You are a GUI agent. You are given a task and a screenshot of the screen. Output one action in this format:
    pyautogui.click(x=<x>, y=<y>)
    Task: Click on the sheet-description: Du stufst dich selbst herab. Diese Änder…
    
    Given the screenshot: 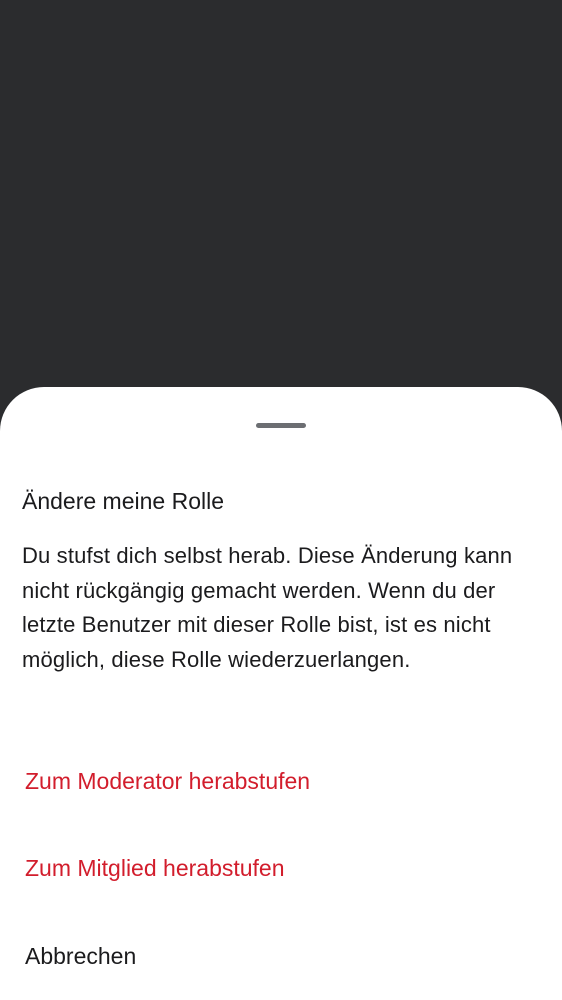 What is the action you would take?
    pyautogui.click(x=267, y=607)
    